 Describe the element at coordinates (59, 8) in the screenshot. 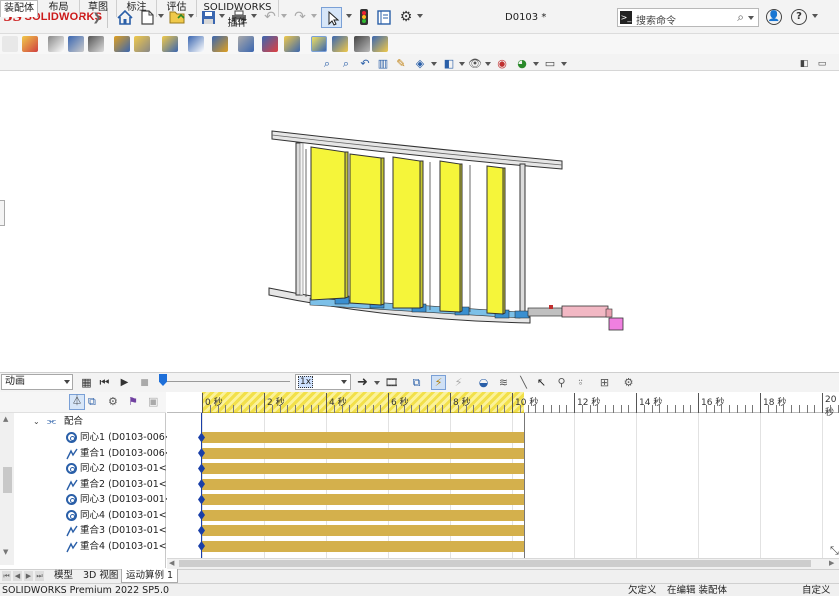

I see `tab-layout: 布局` at that location.